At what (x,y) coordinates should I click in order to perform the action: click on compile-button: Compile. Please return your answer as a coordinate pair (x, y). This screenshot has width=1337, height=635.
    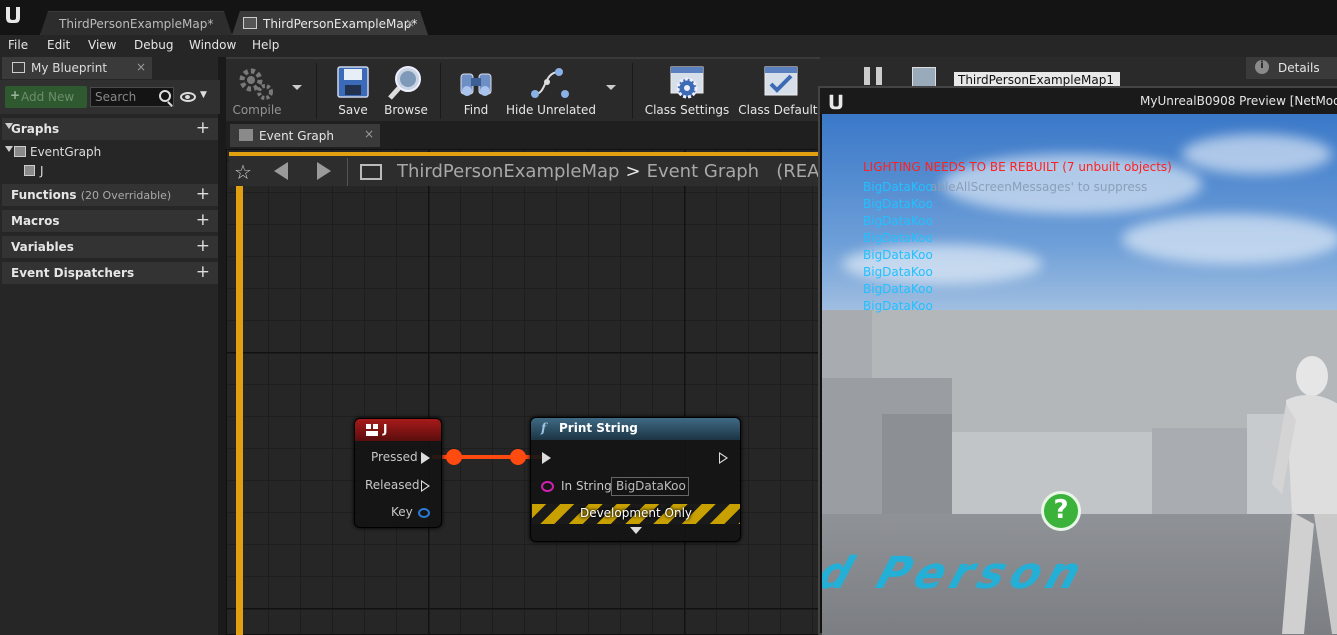
    Looking at the image, I should click on (257, 91).